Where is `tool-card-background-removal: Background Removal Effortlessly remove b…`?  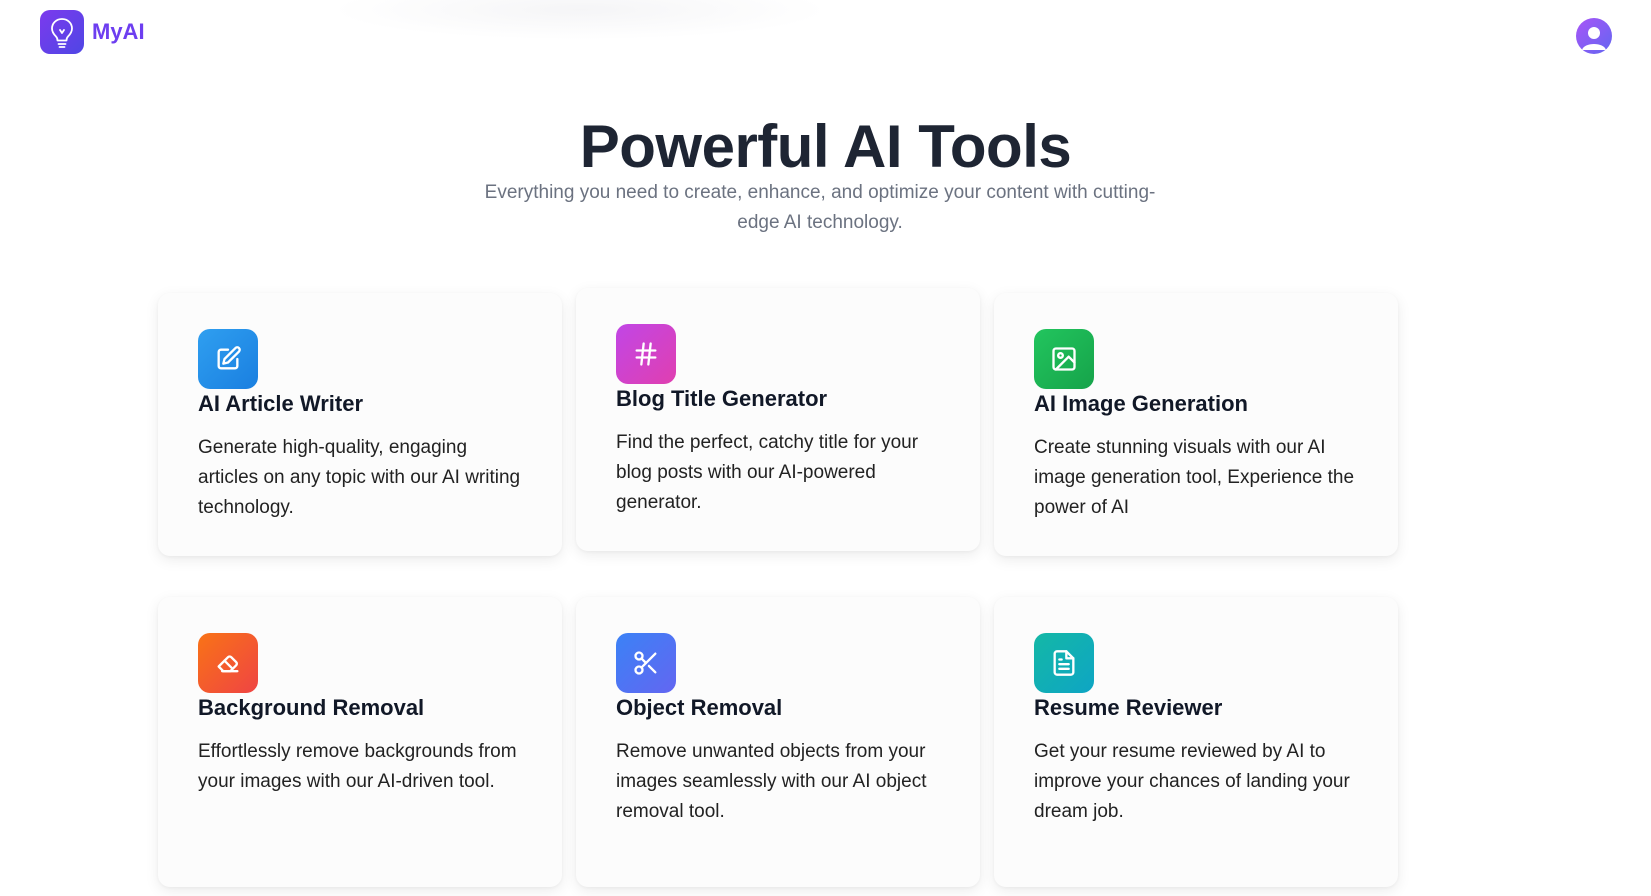
tool-card-background-removal: Background Removal Effortlessly remove b… is located at coordinates (360, 742).